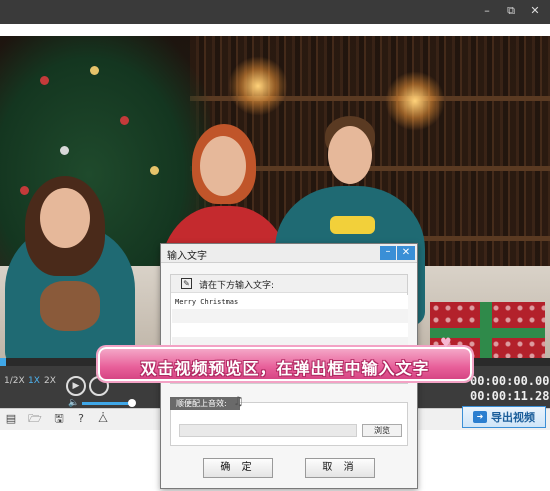 The image size is (550, 491). What do you see at coordinates (65, 218) in the screenshot?
I see `girl-face` at bounding box center [65, 218].